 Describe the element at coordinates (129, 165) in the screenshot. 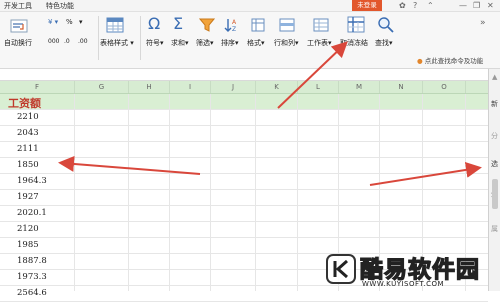

I see `arrow-to-column-f` at that location.